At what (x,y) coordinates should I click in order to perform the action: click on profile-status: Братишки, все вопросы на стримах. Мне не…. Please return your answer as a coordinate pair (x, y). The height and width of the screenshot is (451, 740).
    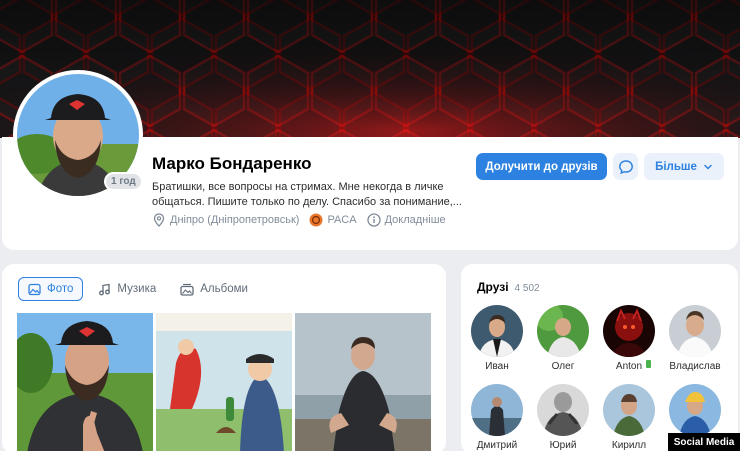
    Looking at the image, I should click on (307, 194).